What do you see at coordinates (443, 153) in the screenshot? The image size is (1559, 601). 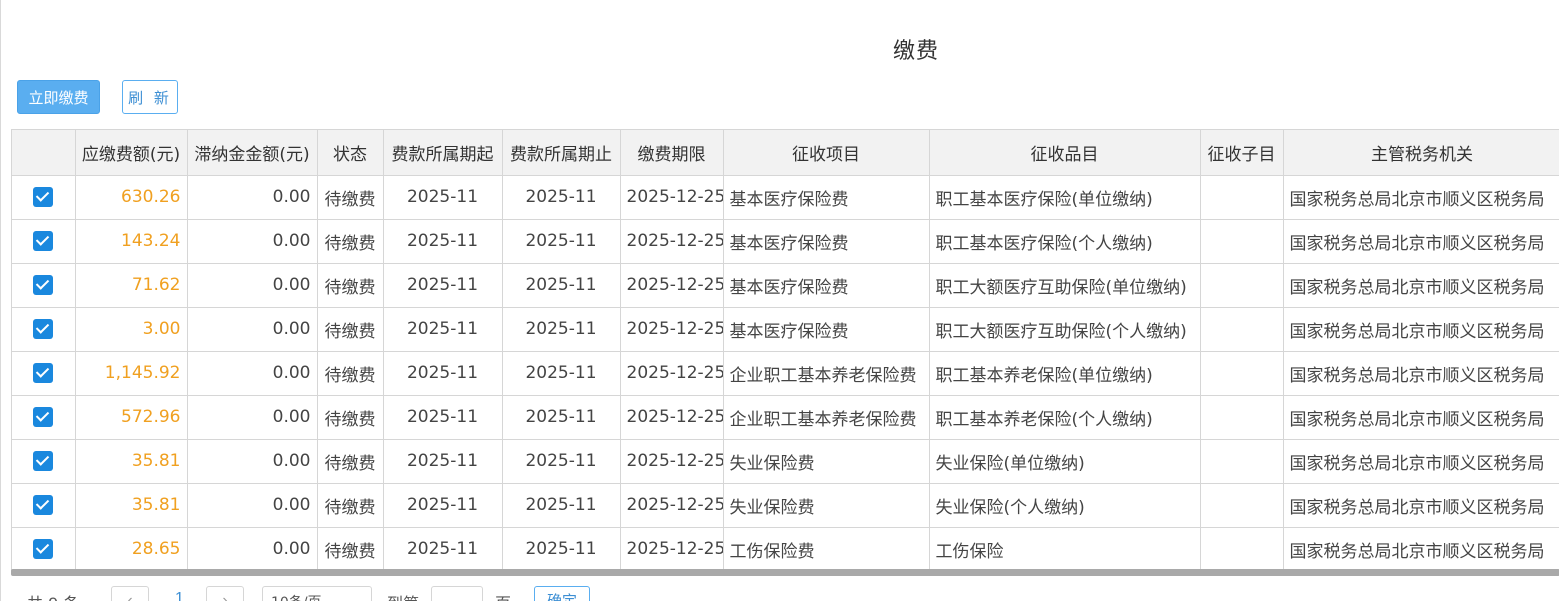 I see `column-header-period-start: 费款所属期起` at bounding box center [443, 153].